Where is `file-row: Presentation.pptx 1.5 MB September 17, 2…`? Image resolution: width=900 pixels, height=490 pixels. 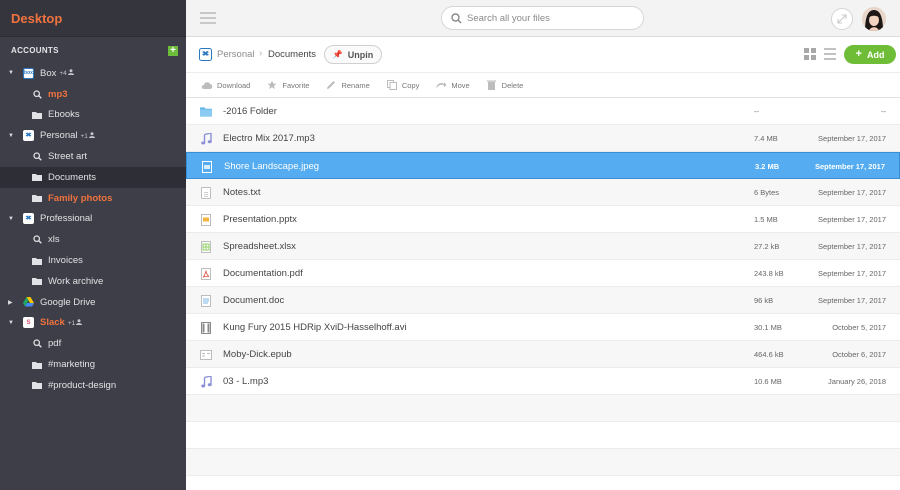
file-row: Presentation.pptx 1.5 MB September 17, 2… is located at coordinates (543, 219).